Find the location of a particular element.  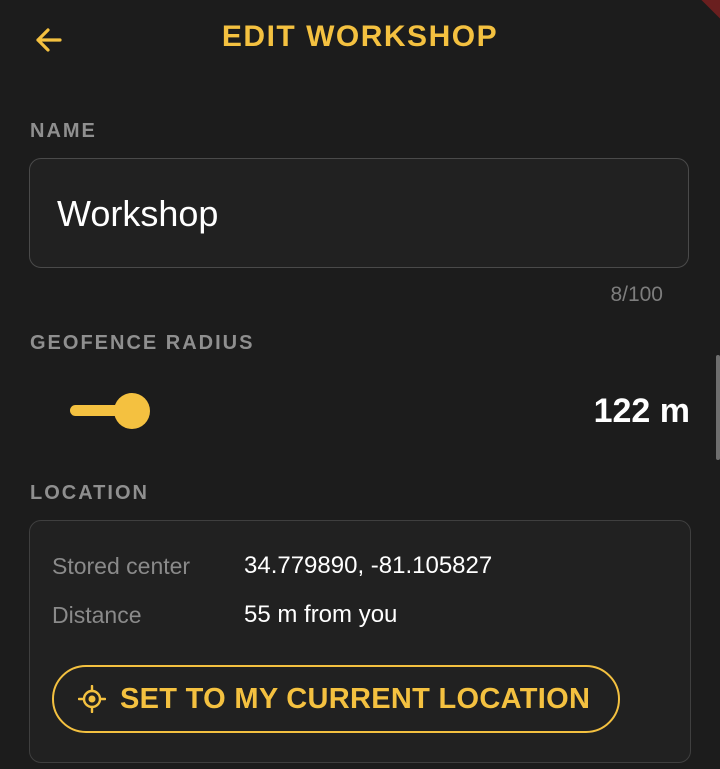

radius-section-label: GEOFENCE RADIUS is located at coordinates (142, 343).